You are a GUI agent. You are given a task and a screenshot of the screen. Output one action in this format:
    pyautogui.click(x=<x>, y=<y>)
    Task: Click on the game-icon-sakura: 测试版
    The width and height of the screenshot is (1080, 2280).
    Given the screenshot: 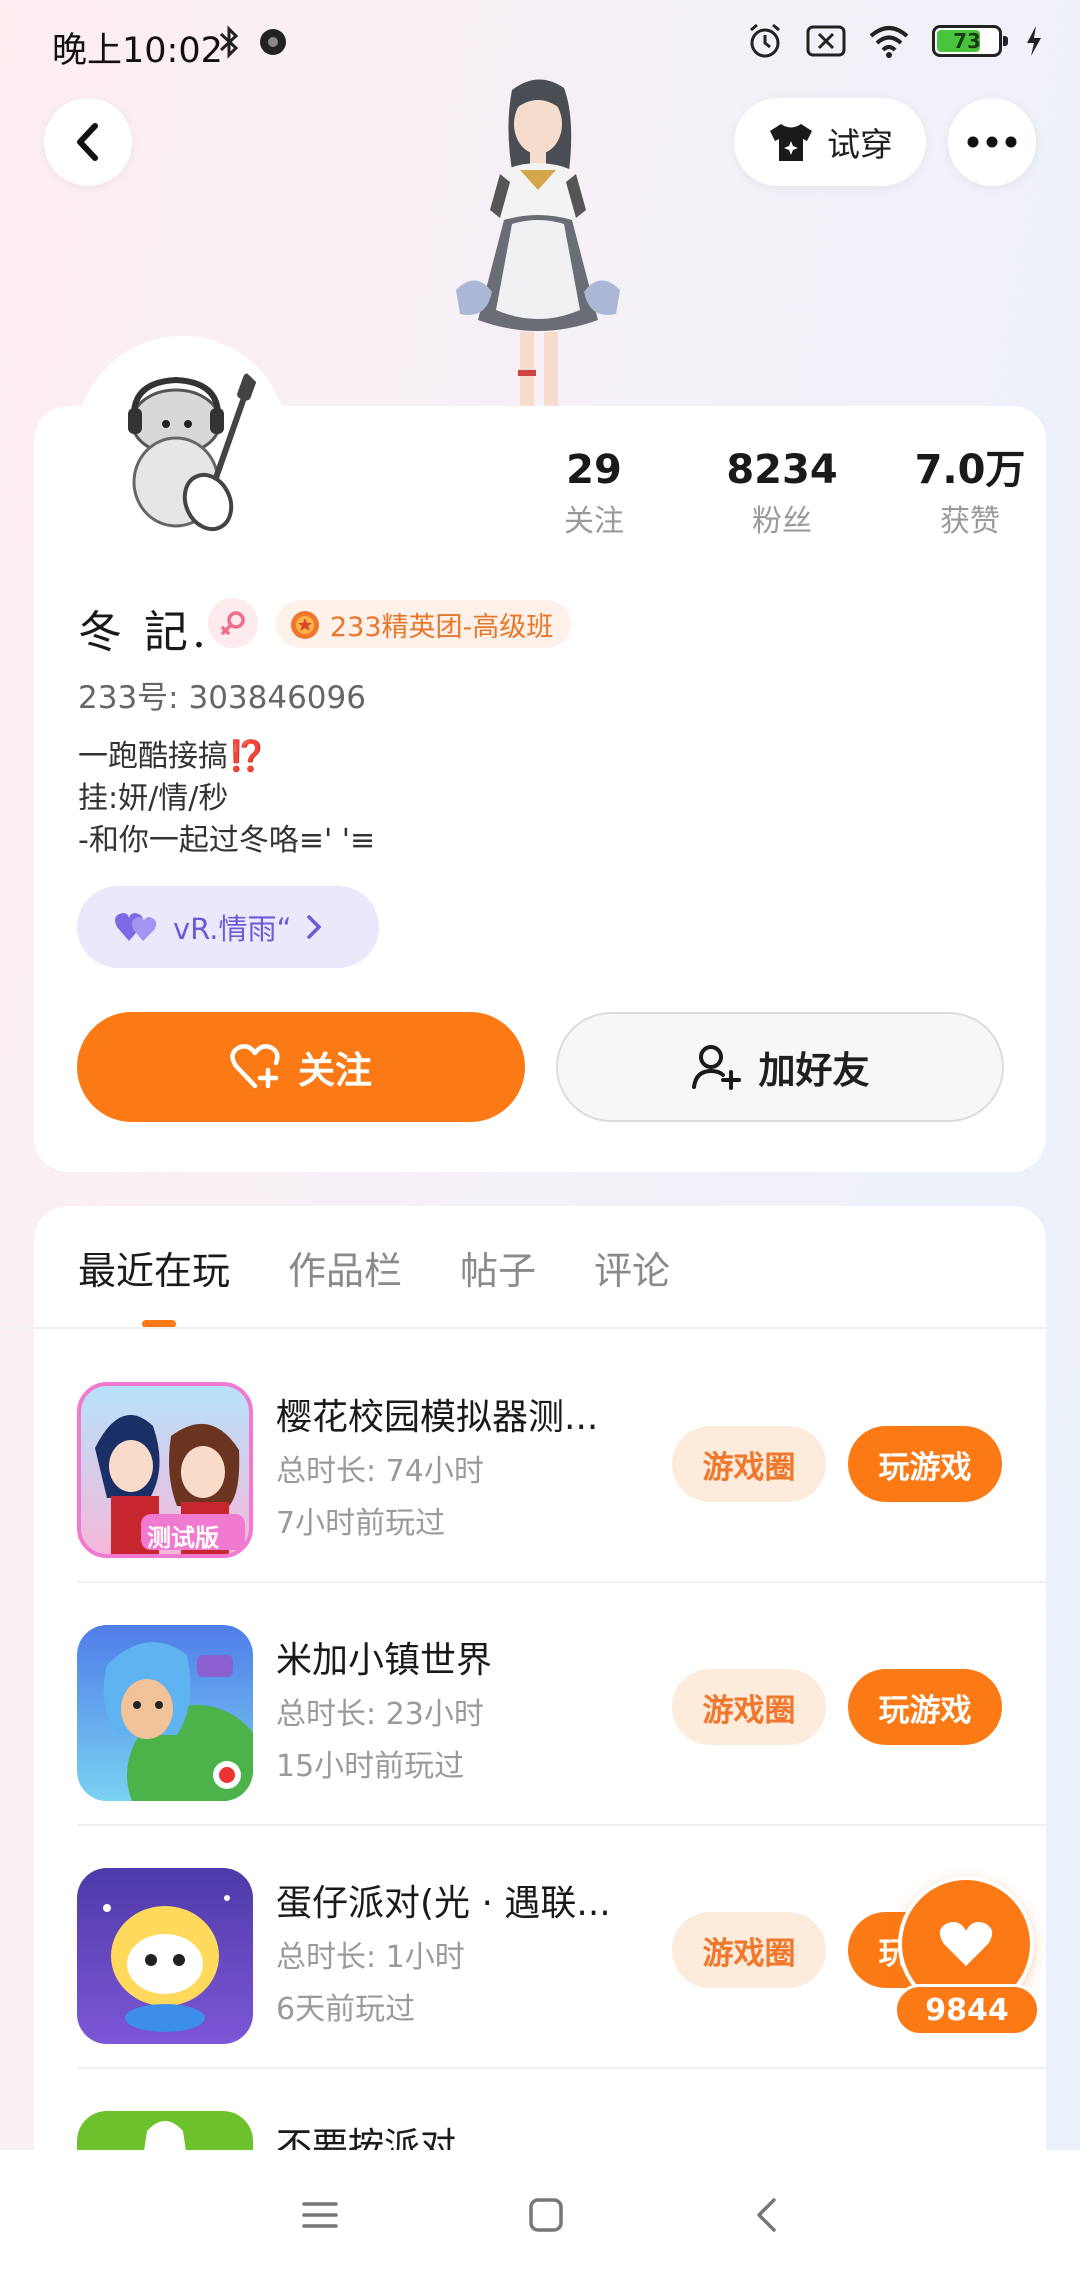 What is the action you would take?
    pyautogui.click(x=165, y=1470)
    